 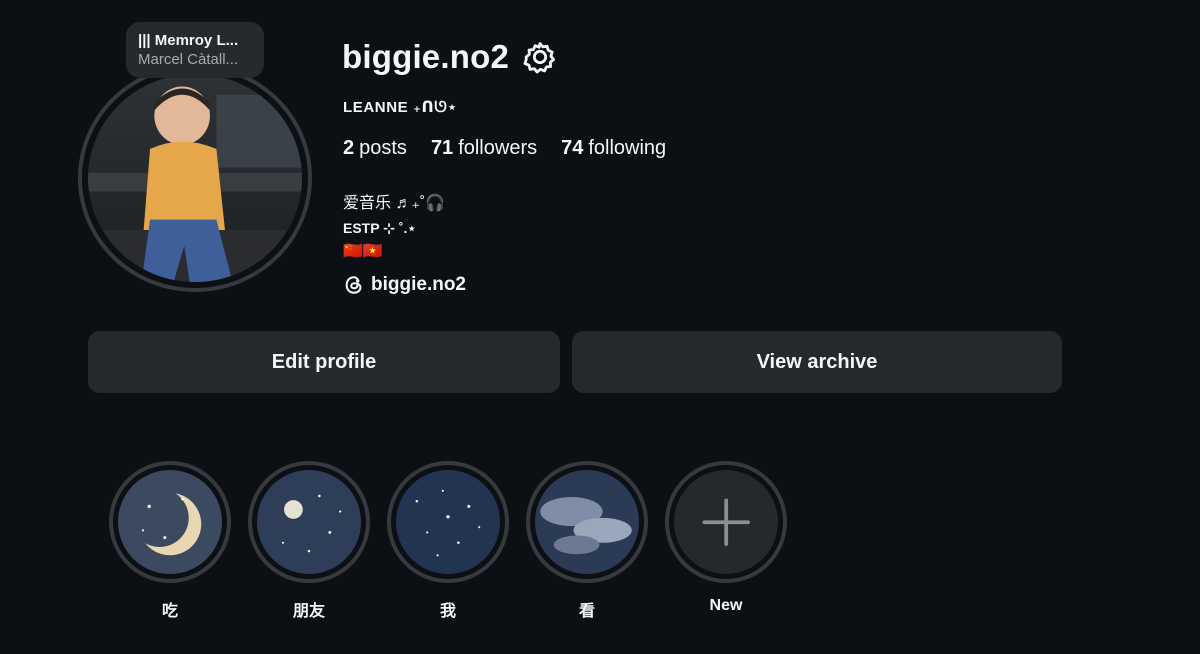 I want to click on avatar-photo, so click(x=195, y=178).